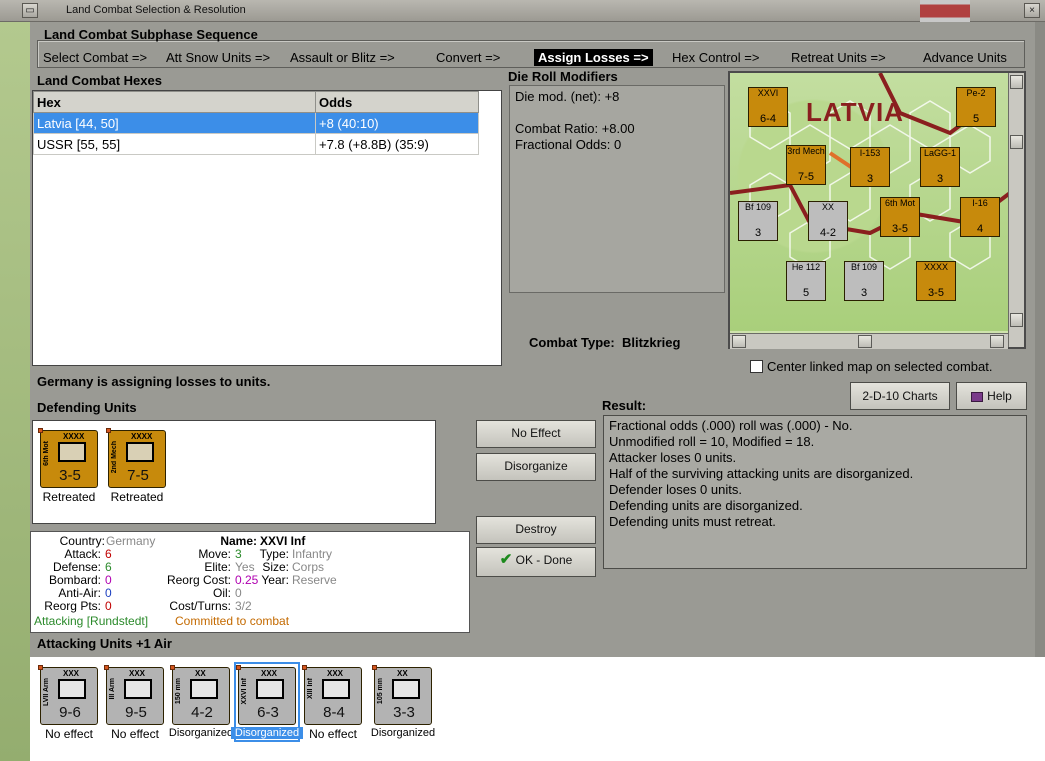 The image size is (1045, 761). Describe the element at coordinates (1016, 320) in the screenshot. I see `scroll-down-icon` at that location.